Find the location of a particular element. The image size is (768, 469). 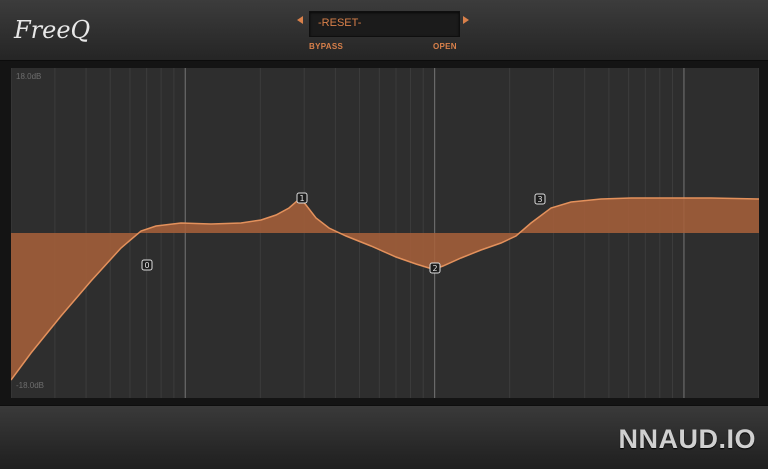

next-preset-icon is located at coordinates (466, 20).